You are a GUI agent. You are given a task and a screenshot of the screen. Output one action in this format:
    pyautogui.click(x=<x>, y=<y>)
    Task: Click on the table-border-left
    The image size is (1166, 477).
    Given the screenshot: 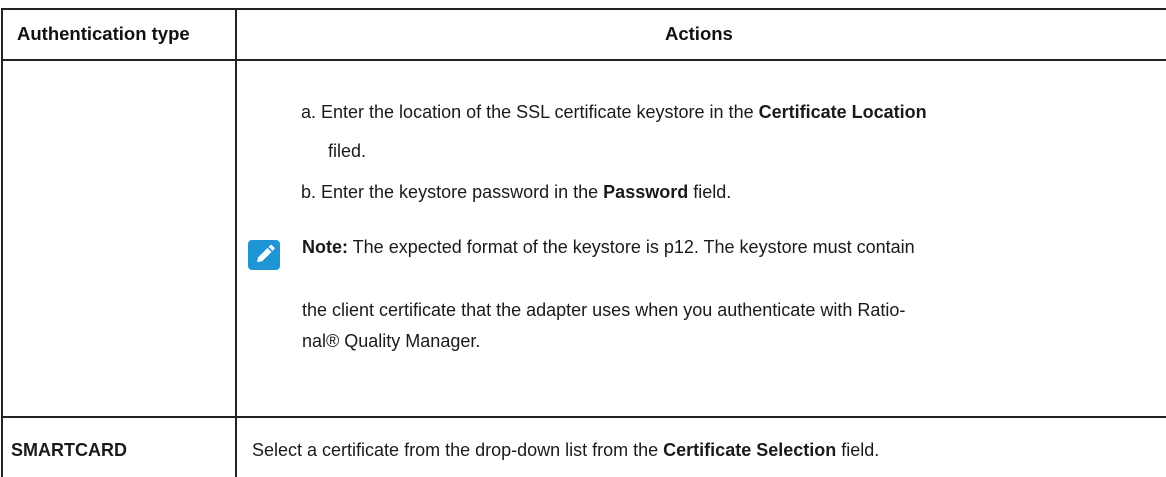 What is the action you would take?
    pyautogui.click(x=2, y=242)
    